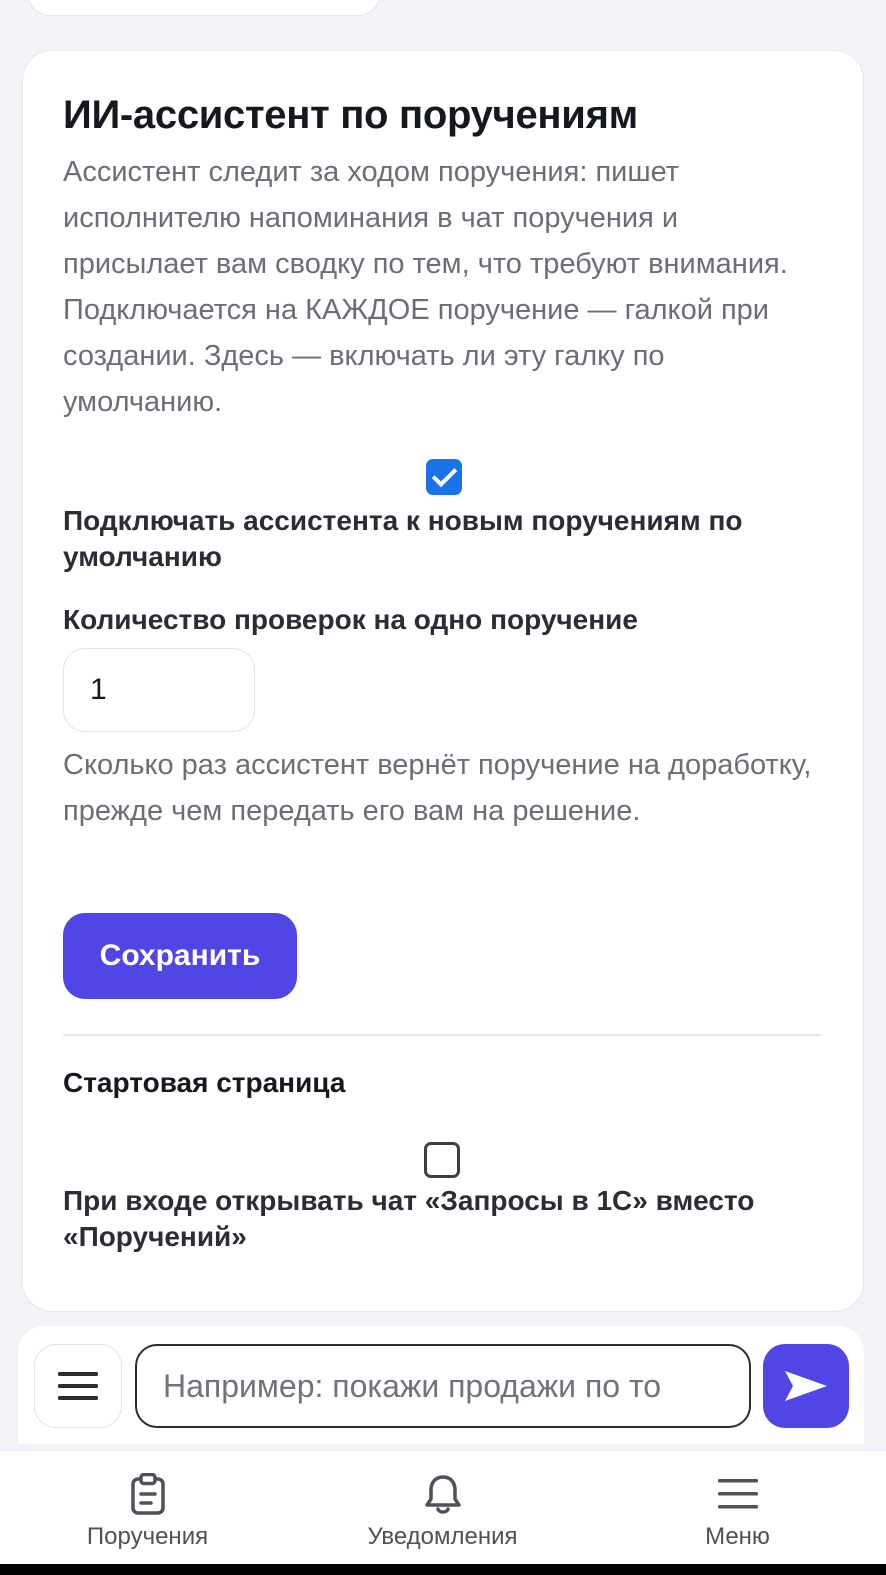 Image resolution: width=886 pixels, height=1575 pixels. I want to click on nav-item-menu: Меню, so click(737, 1508).